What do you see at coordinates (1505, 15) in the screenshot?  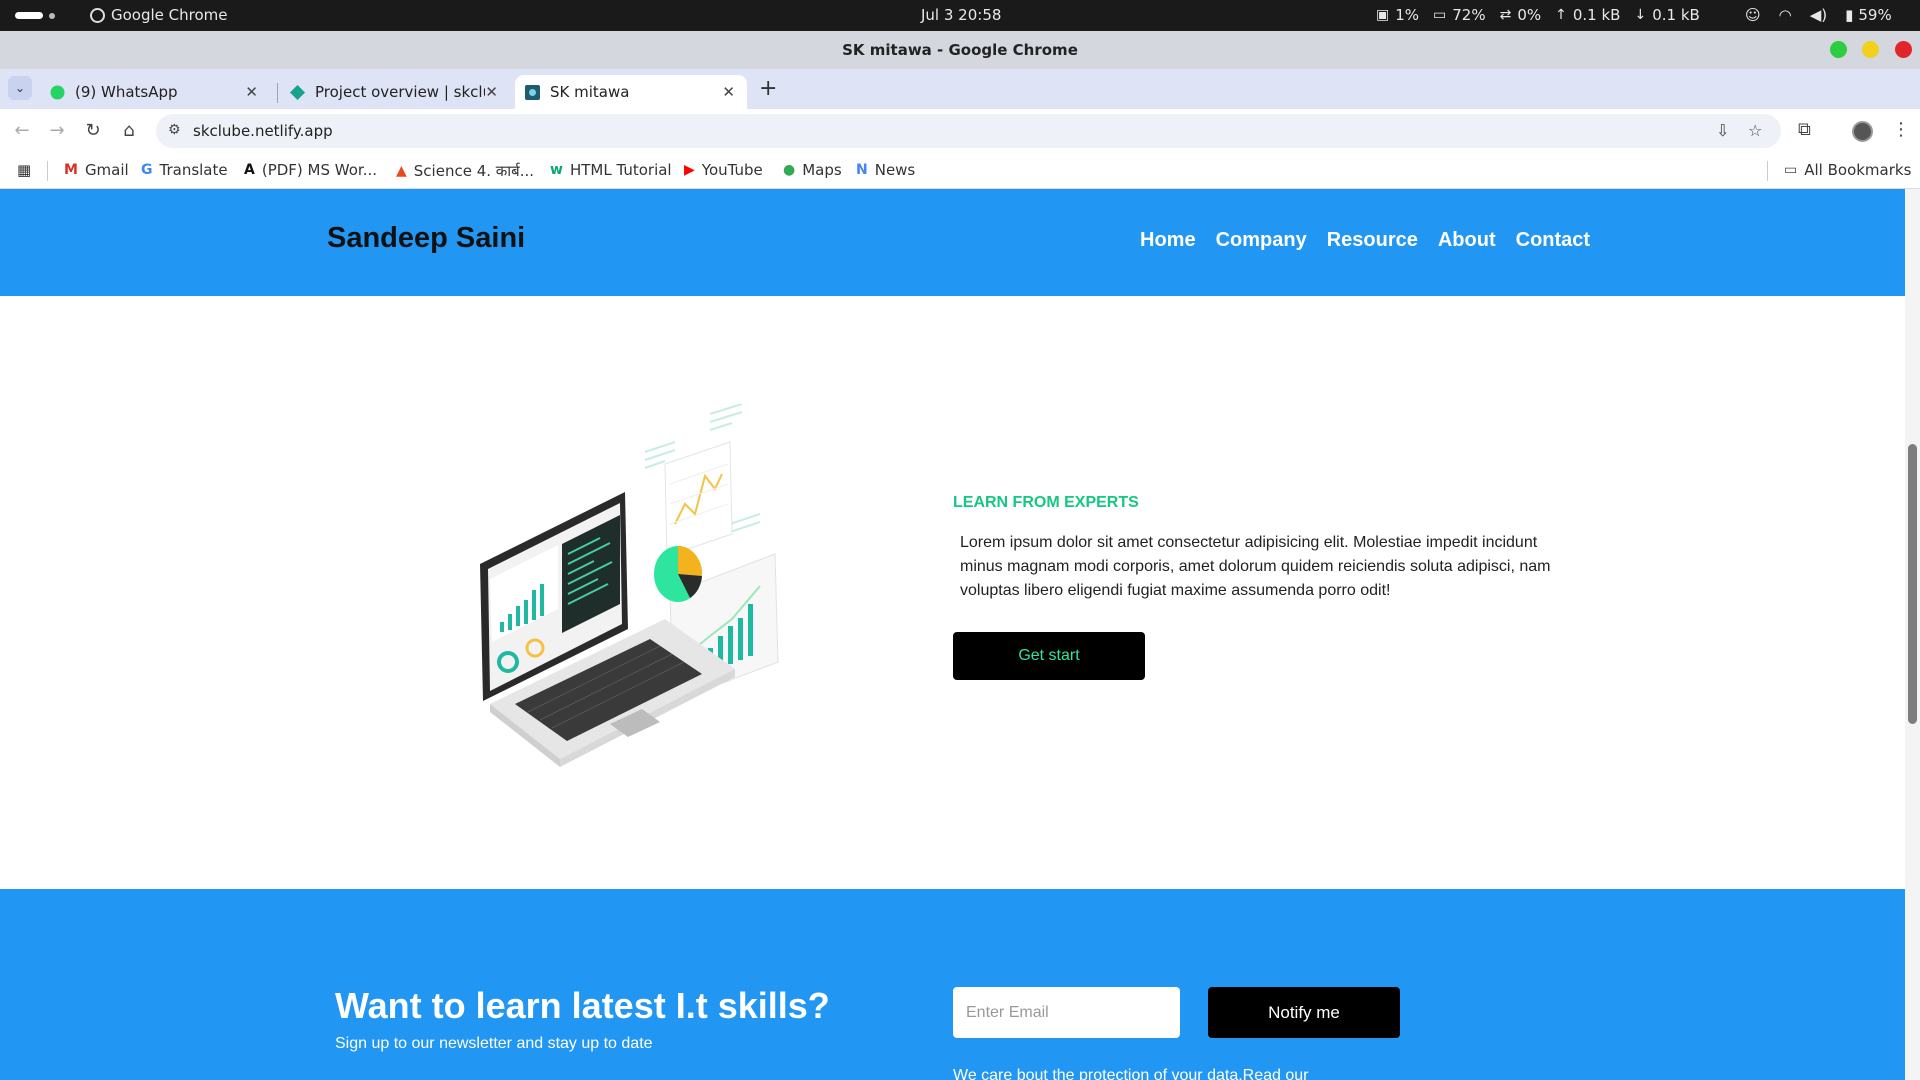 I see `swap-icon: ⇄` at bounding box center [1505, 15].